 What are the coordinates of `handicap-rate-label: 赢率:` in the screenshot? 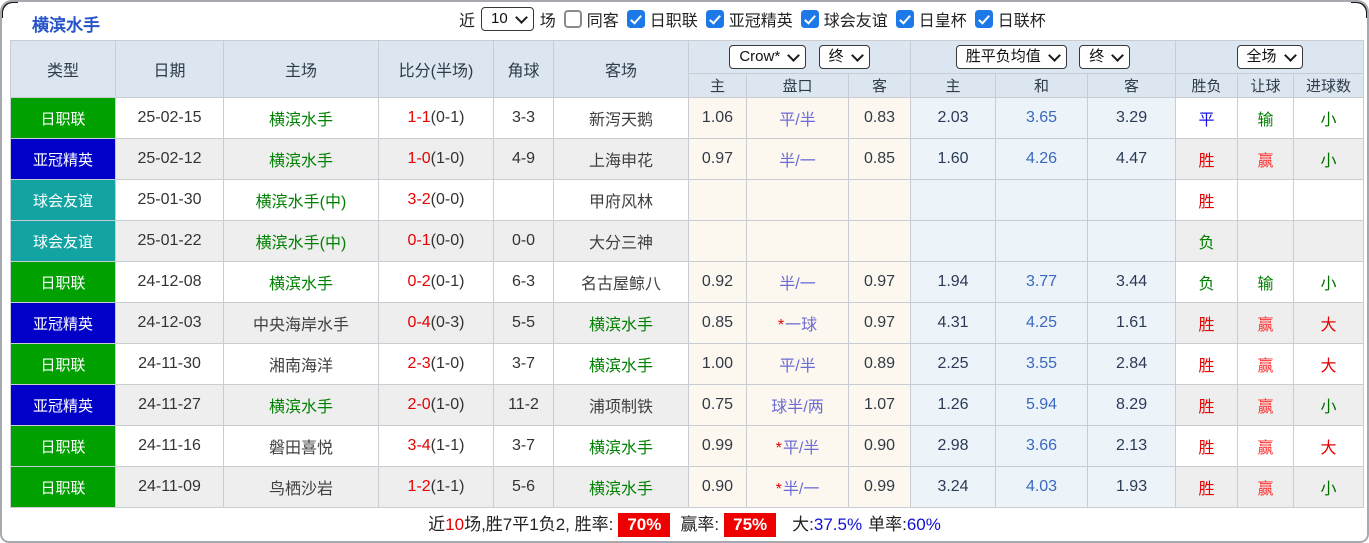 It's located at (700, 524).